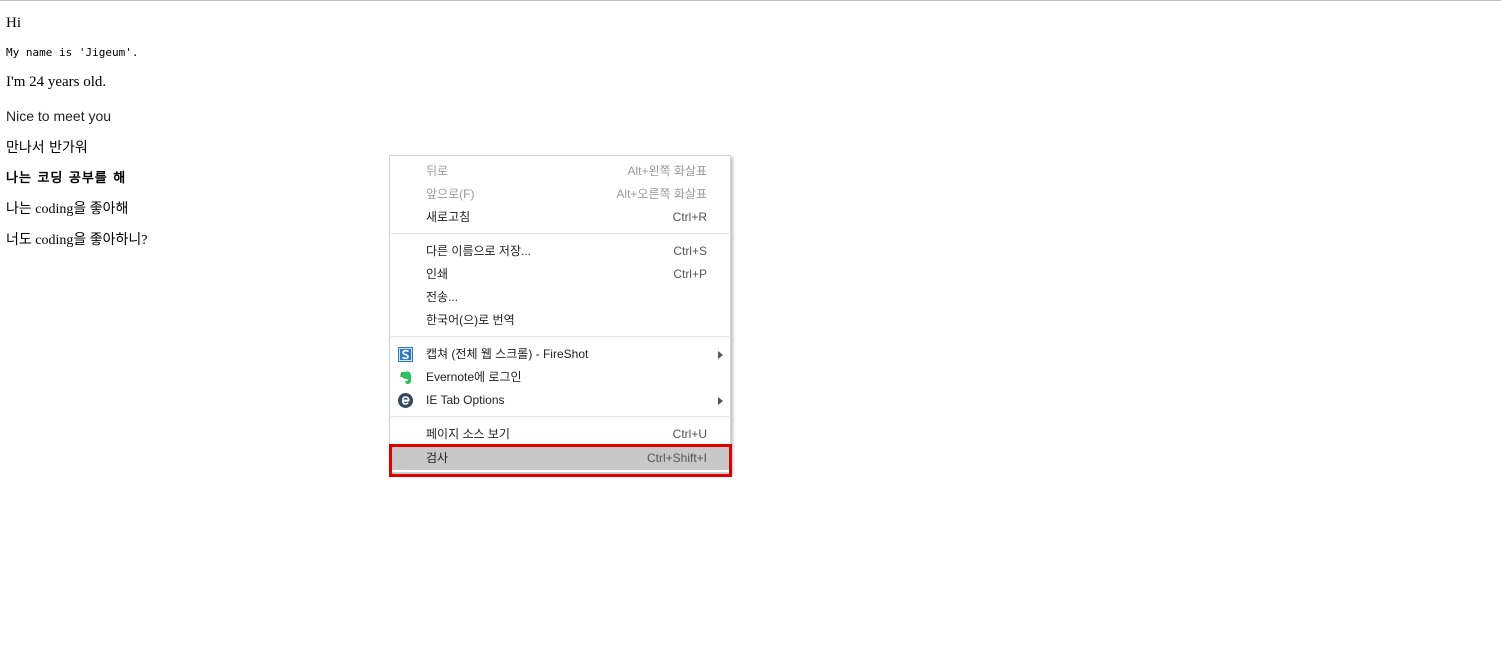 The image size is (1501, 661). Describe the element at coordinates (59, 116) in the screenshot. I see `text-line-nice: Nice to meet you` at that location.